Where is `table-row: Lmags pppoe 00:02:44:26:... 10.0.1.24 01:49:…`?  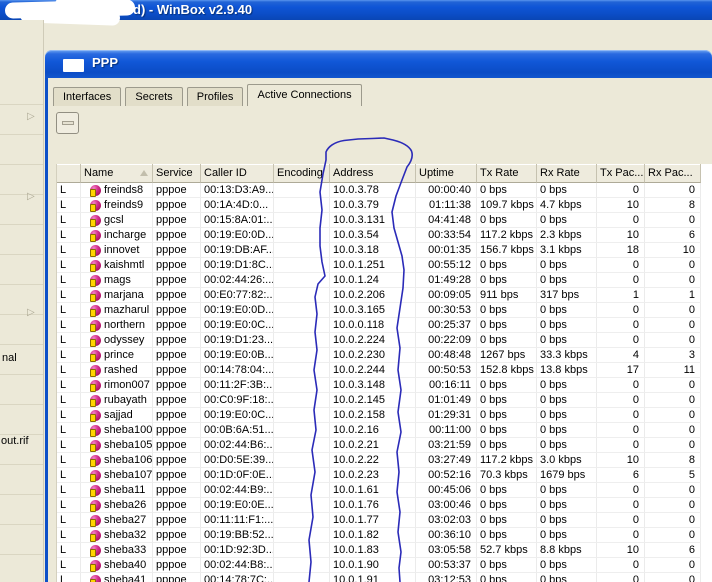
table-row: Lmags pppoe 00:02:44:26:... 10.0.1.24 01:49:… is located at coordinates (384, 280).